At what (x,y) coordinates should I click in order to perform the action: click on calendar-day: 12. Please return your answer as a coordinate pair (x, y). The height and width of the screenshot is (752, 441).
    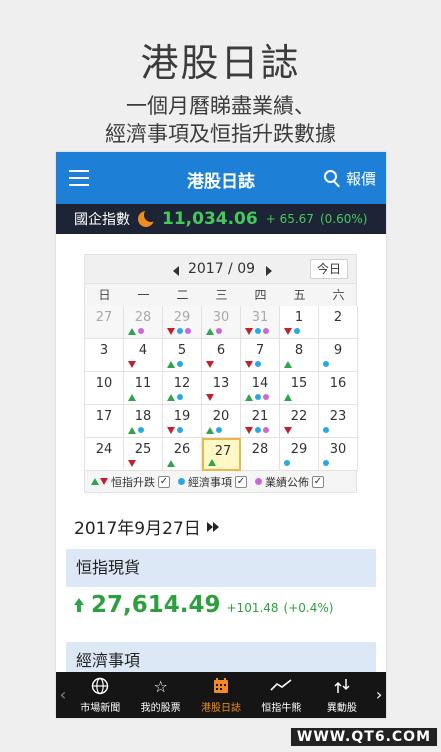
    Looking at the image, I should click on (182, 388).